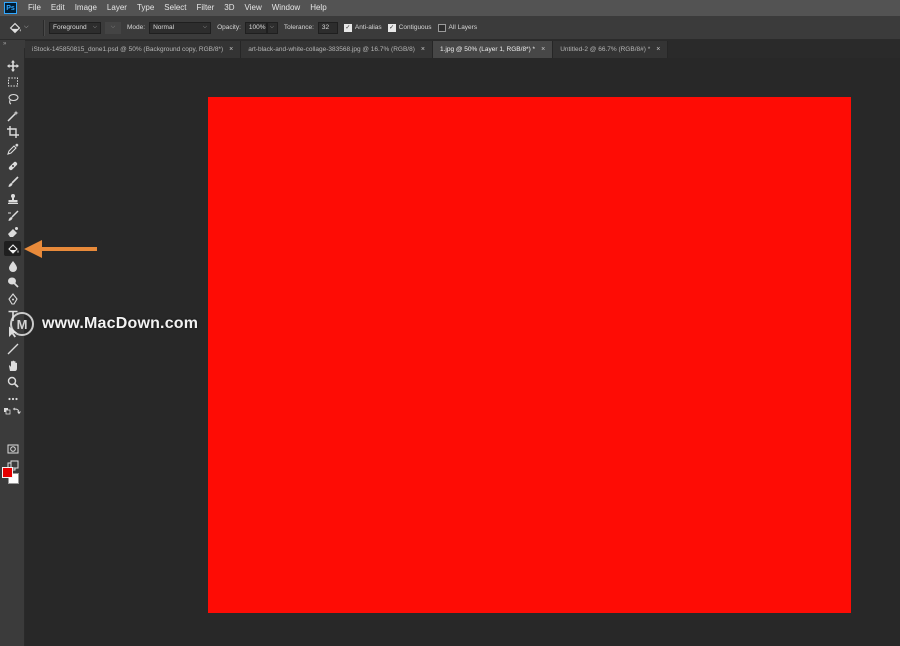 The image size is (900, 646). I want to click on menu-view: View, so click(253, 8).